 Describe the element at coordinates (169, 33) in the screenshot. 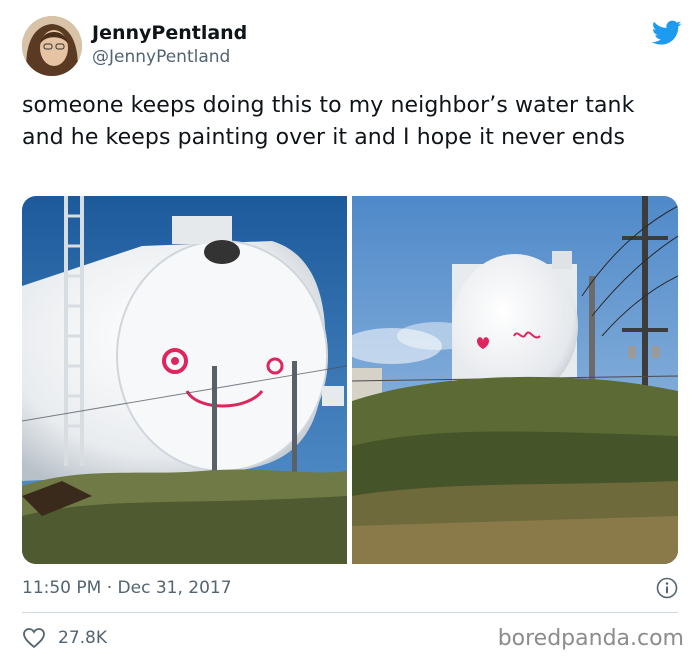

I see `display-name: JennyPentland` at that location.